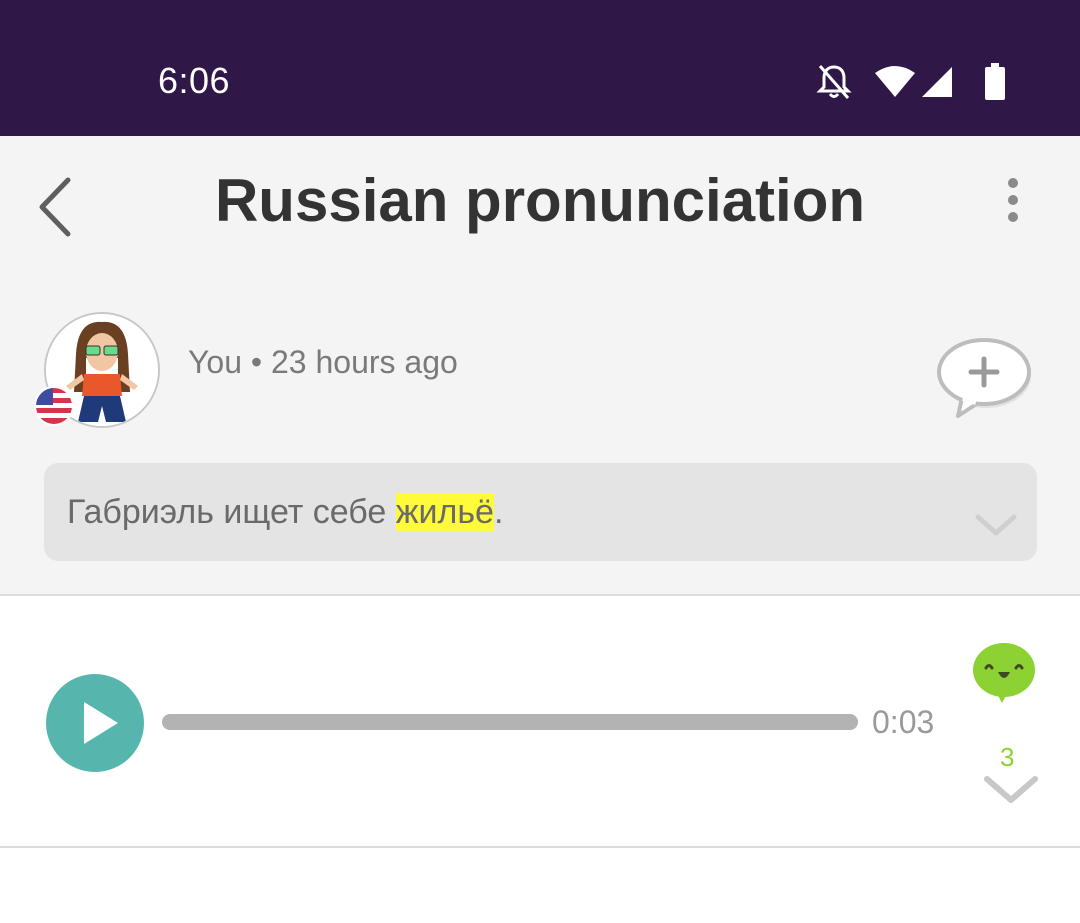  Describe the element at coordinates (895, 84) in the screenshot. I see `wifi-icon` at that location.